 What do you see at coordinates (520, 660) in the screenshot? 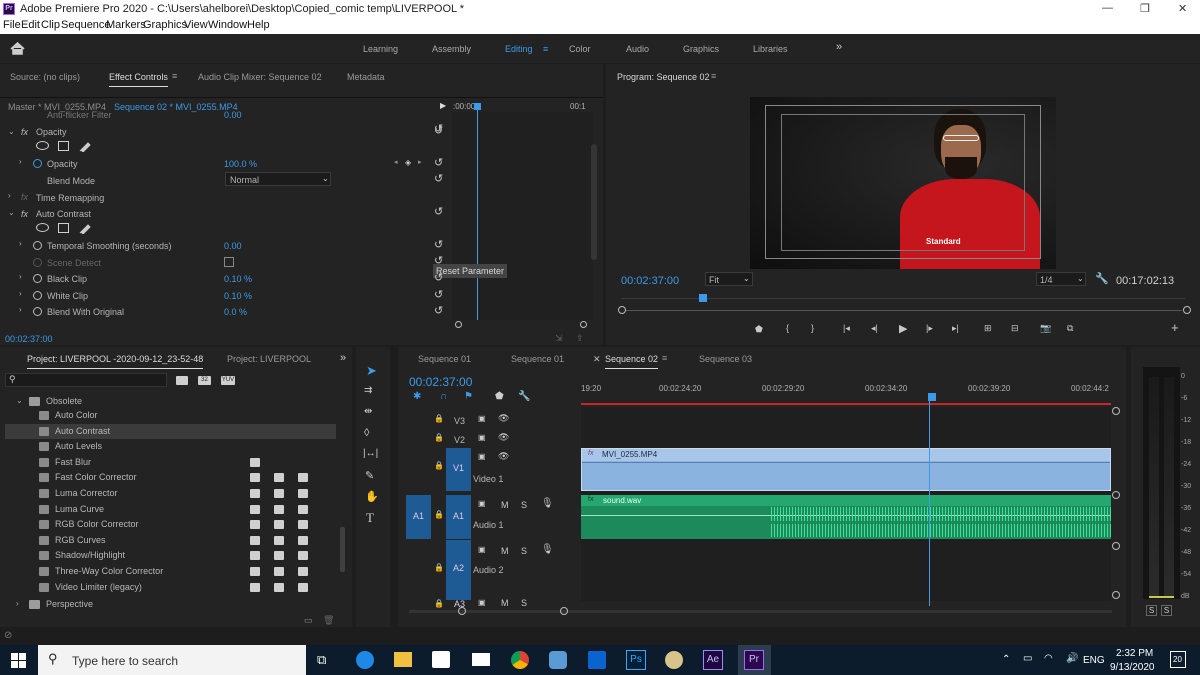
I see `chrome-icon` at bounding box center [520, 660].